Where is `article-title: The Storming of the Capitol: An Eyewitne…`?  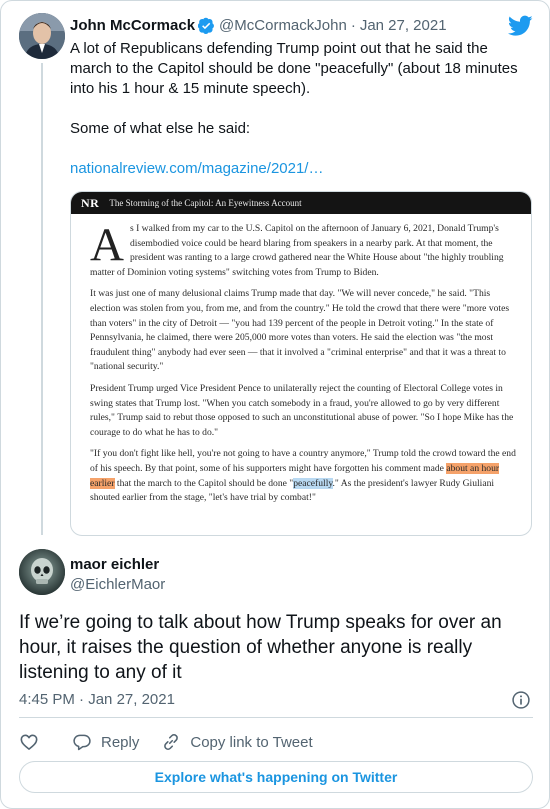
article-title: The Storming of the Capitol: An Eyewitne… is located at coordinates (205, 203).